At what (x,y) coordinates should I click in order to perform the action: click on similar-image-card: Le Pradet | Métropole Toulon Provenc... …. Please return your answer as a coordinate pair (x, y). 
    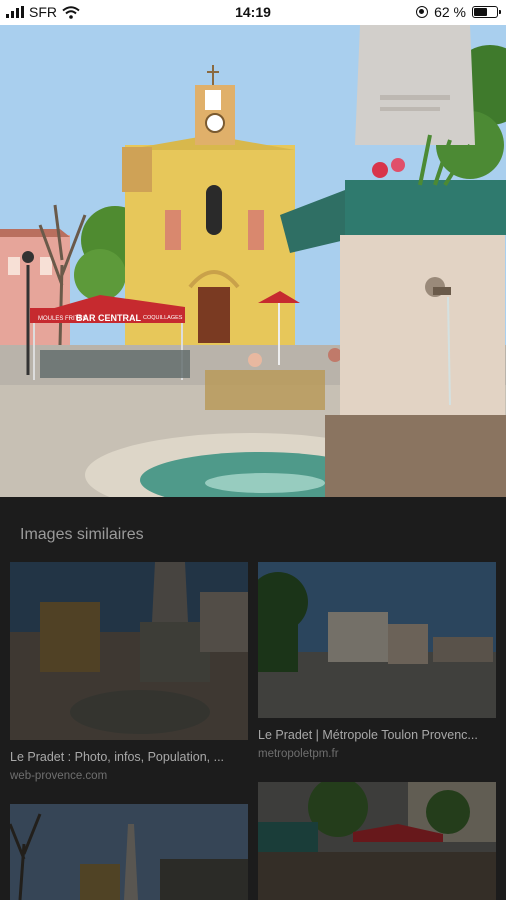
    Looking at the image, I should click on (377, 661).